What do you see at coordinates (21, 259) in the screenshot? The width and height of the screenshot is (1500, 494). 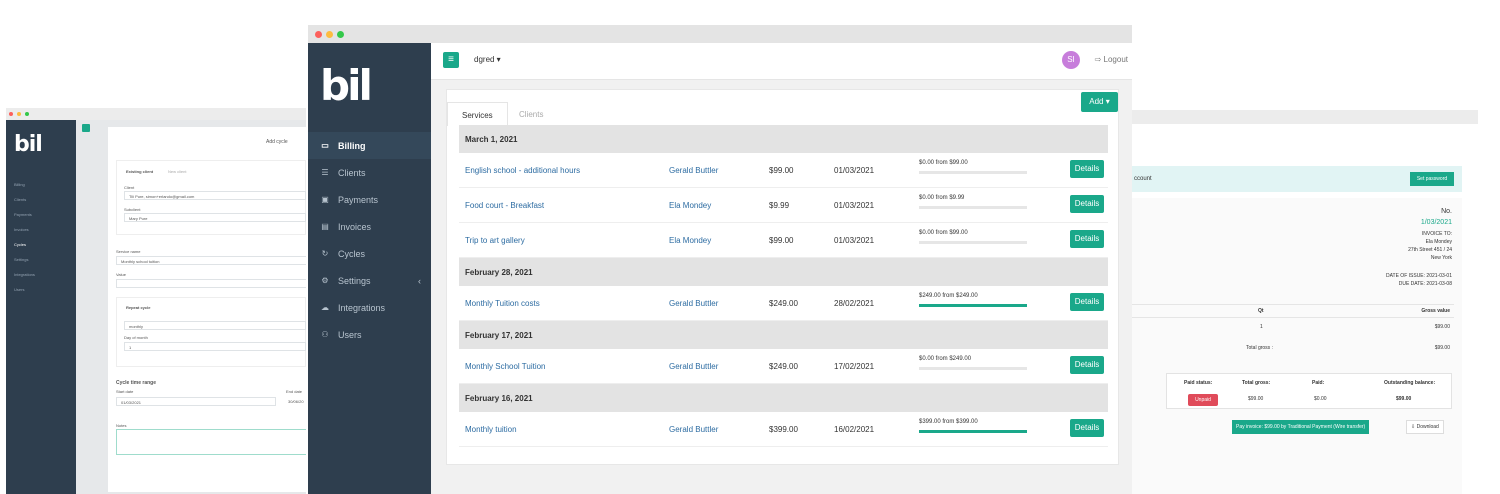 I see `sidebar-item-settings: Settings` at bounding box center [21, 259].